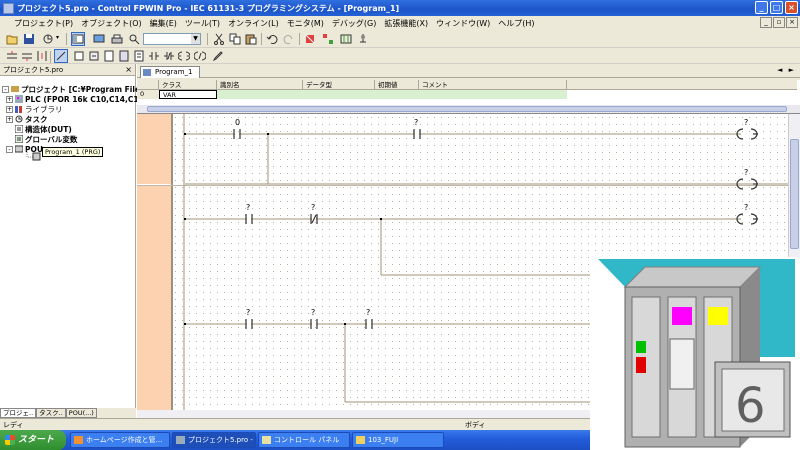 Image resolution: width=800 pixels, height=450 pixels. What do you see at coordinates (134, 39) in the screenshot?
I see `search-icon` at bounding box center [134, 39].